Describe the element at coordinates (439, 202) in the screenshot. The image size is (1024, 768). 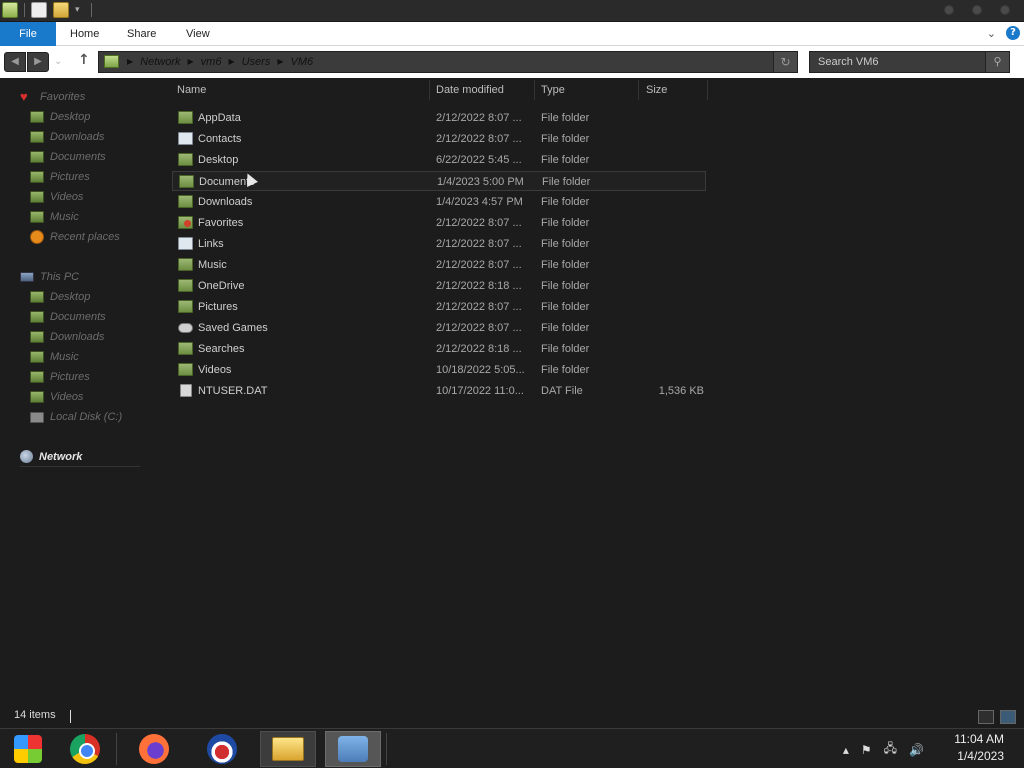
I see `table-row: Downloads 1/4/2023 4:57 PM File folder` at that location.